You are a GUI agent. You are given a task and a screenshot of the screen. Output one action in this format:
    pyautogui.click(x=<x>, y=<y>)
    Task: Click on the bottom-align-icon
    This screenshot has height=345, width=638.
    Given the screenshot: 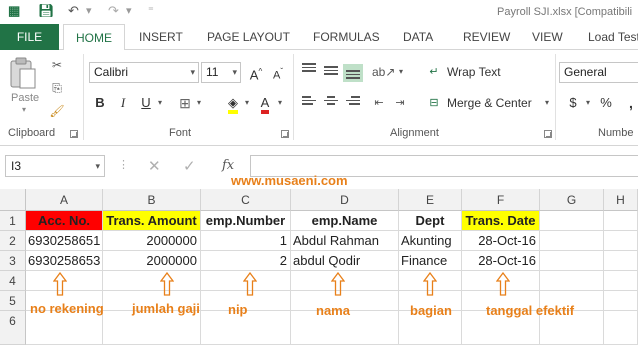 What is the action you would take?
    pyautogui.click(x=353, y=73)
    